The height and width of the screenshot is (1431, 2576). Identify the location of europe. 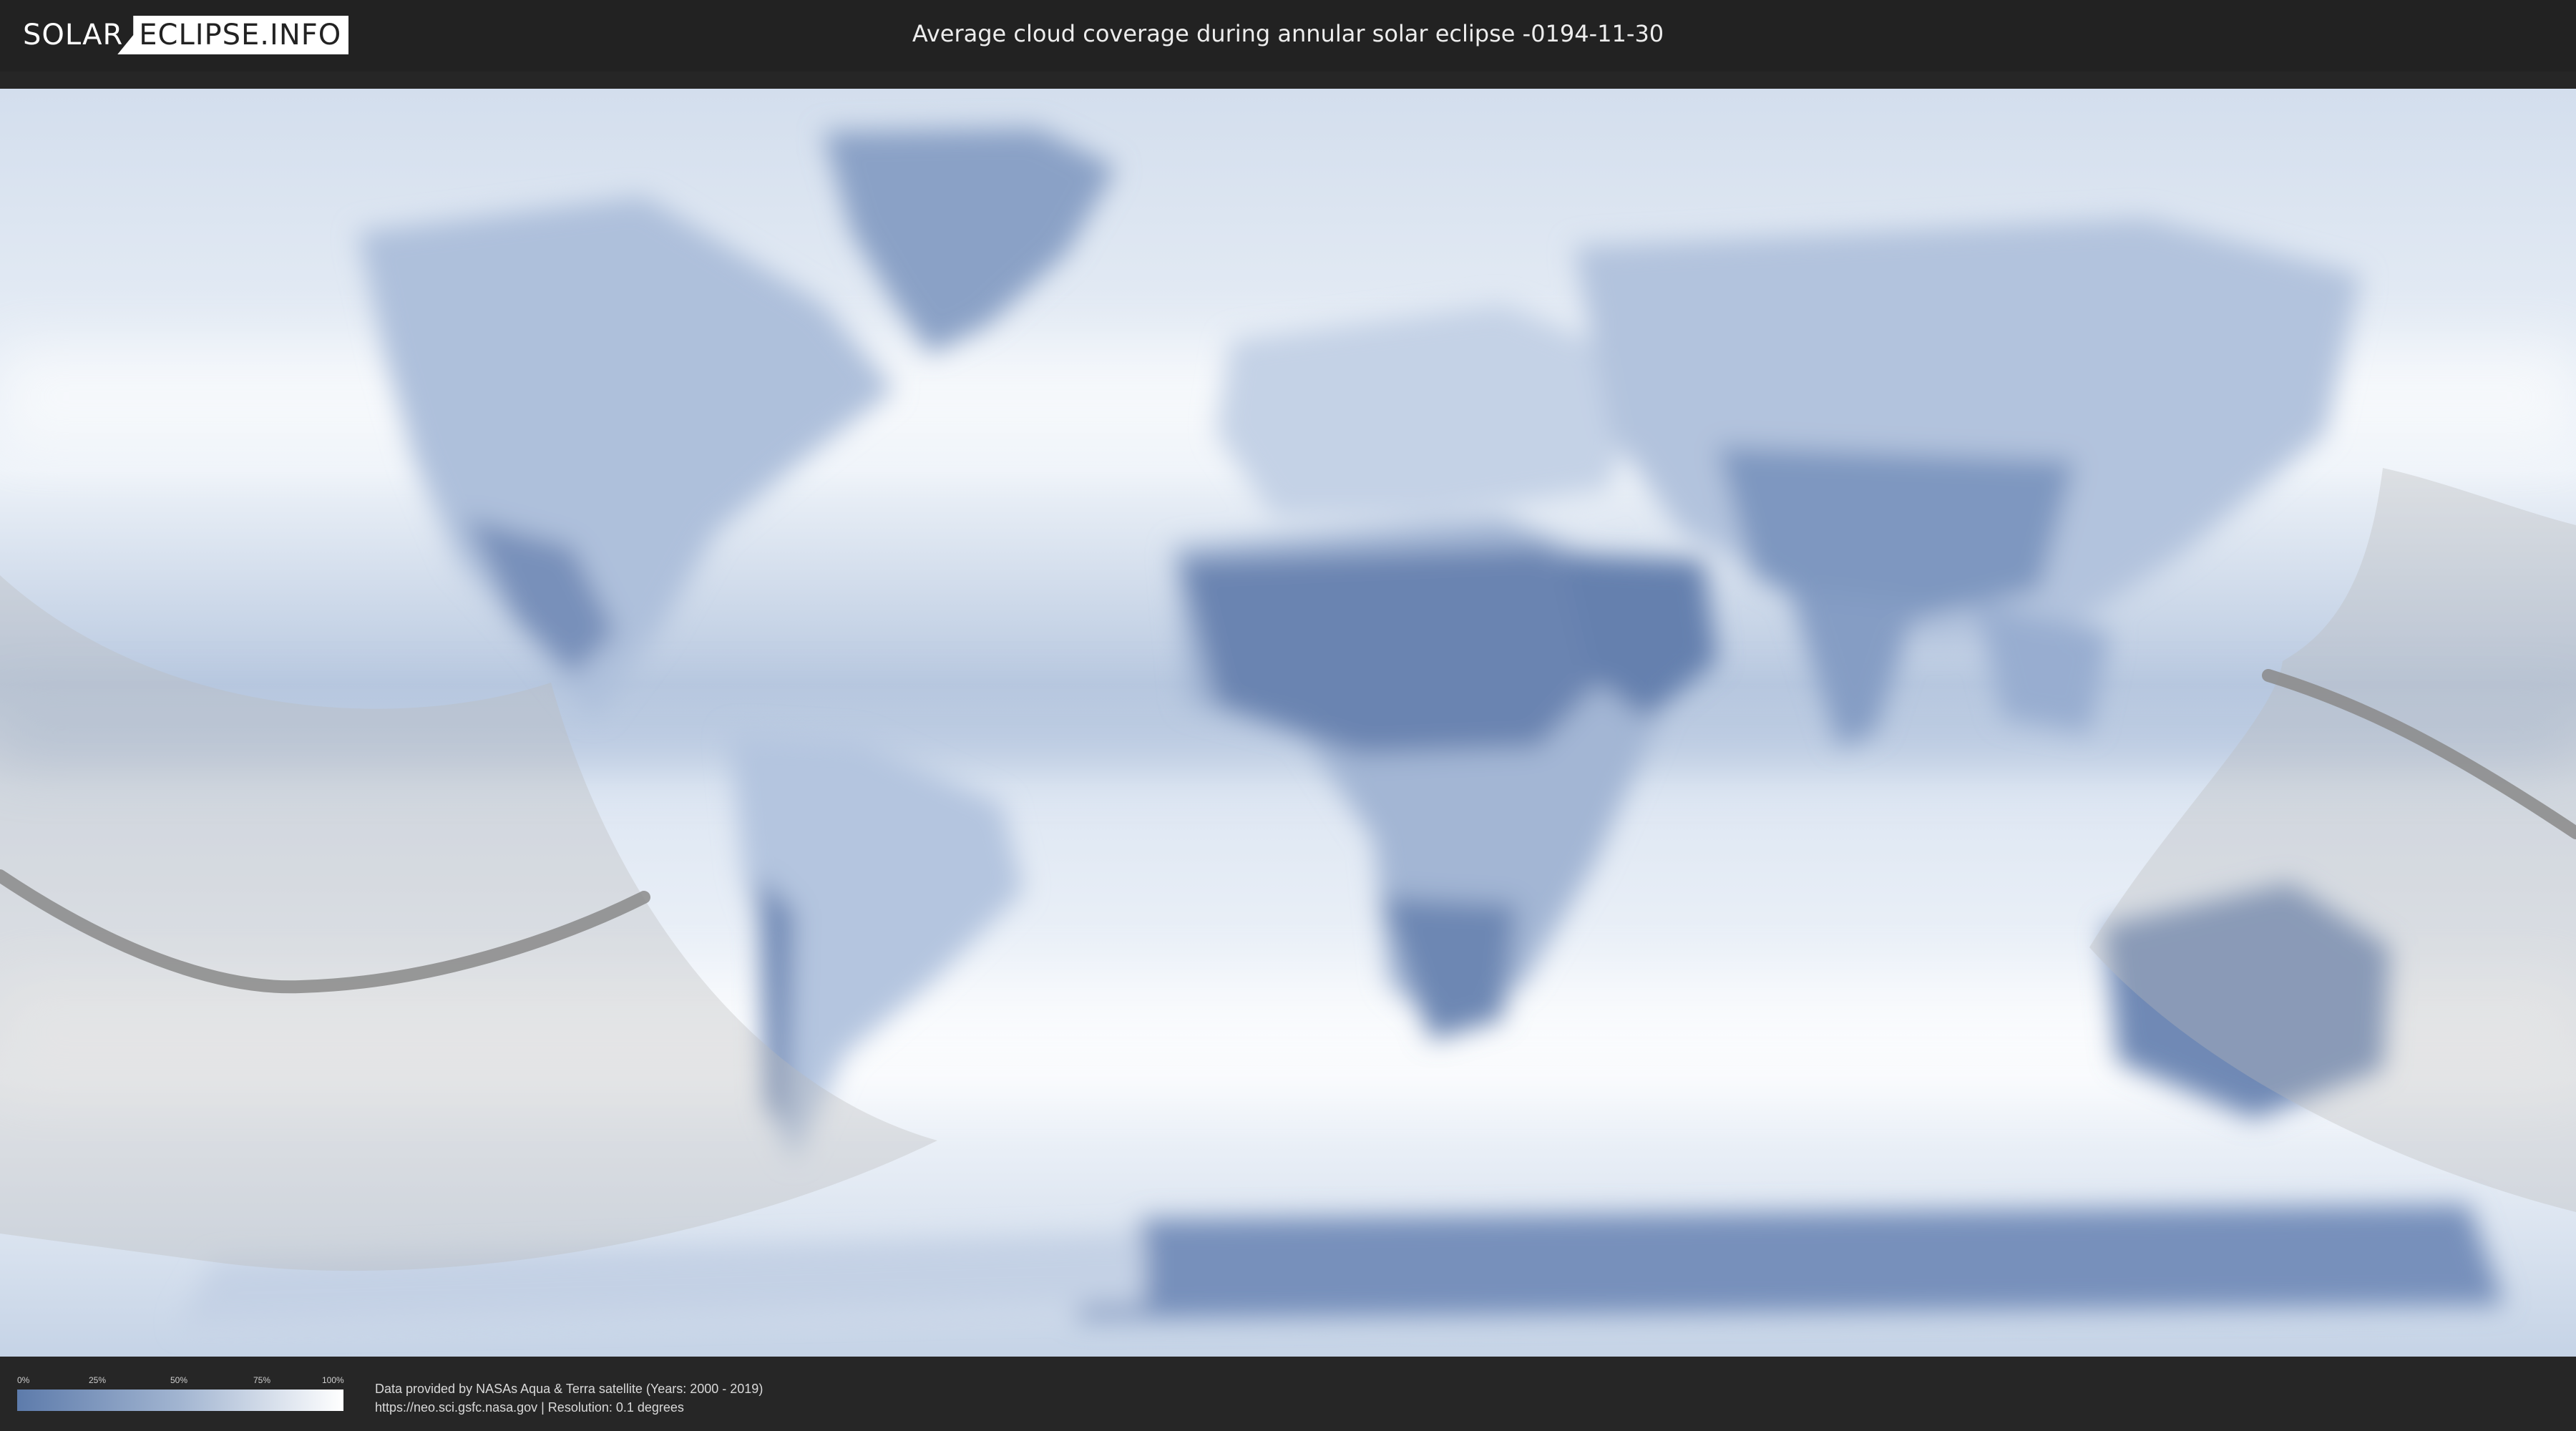
(1431, 410).